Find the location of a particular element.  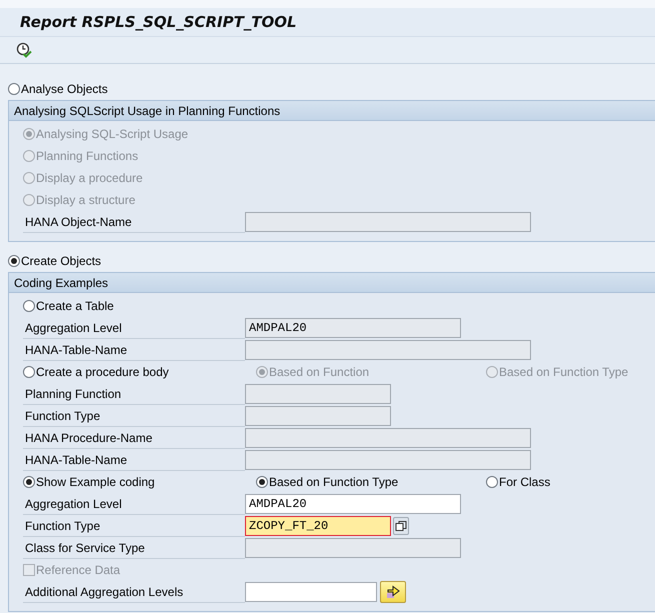

radio-option: Create Objects is located at coordinates (55, 261).